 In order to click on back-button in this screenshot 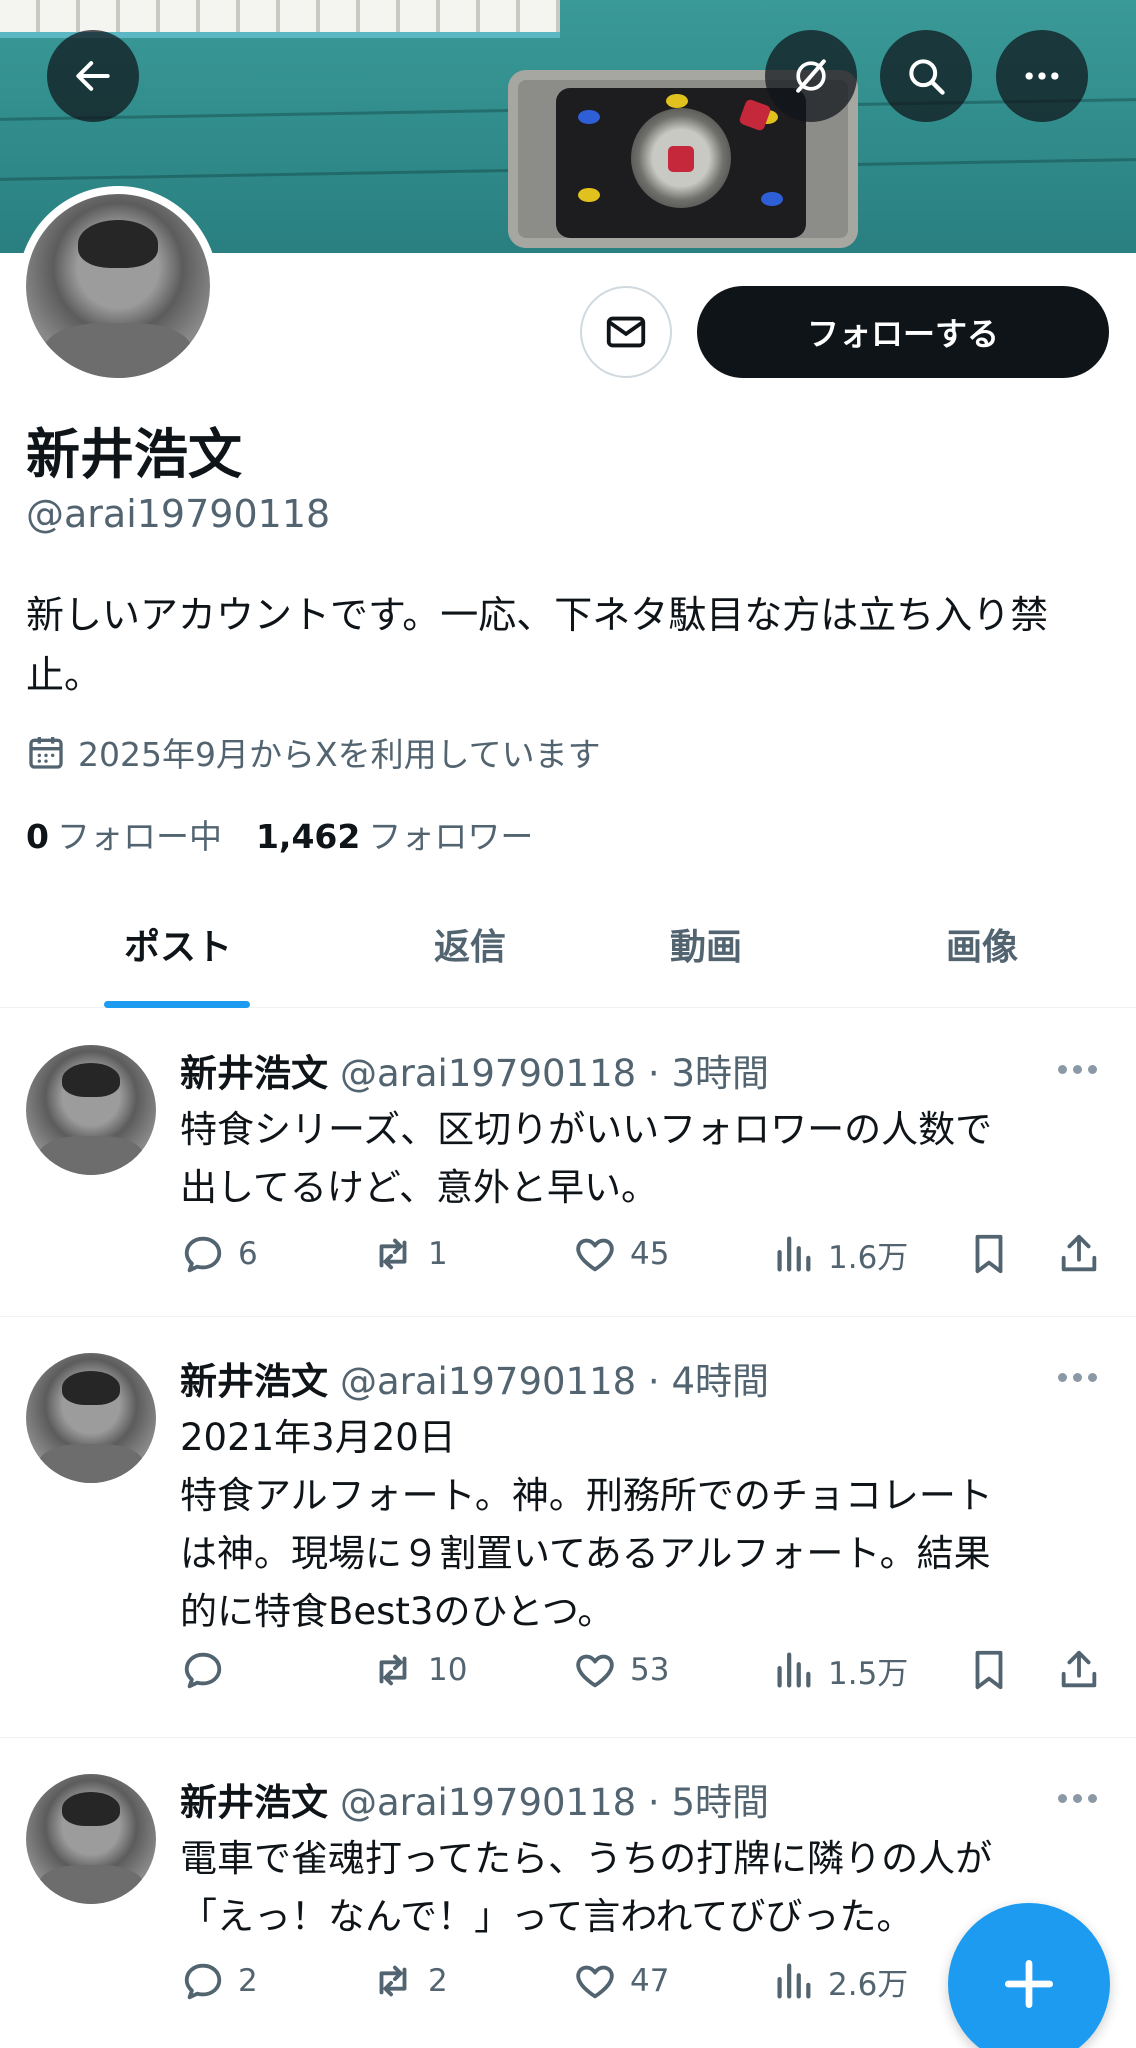, I will do `click(93, 76)`.